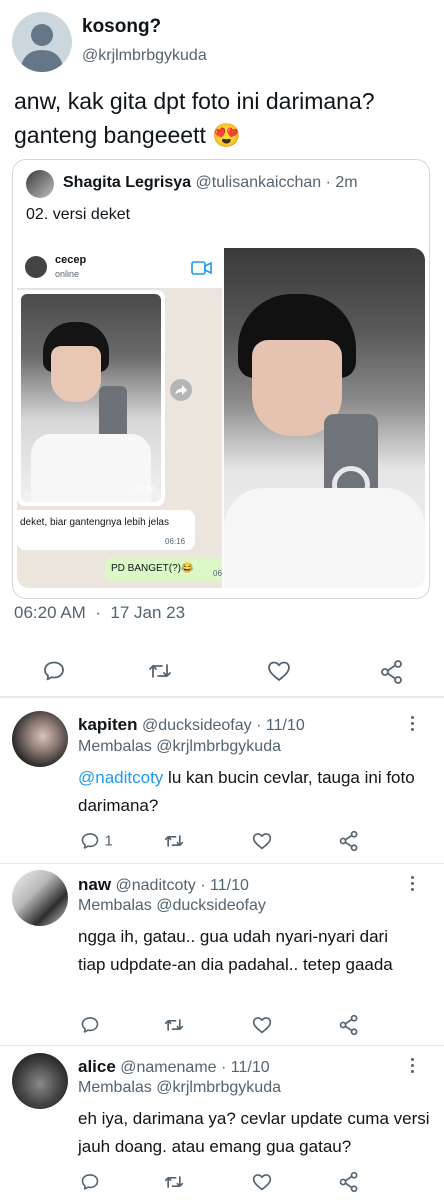 The image size is (444, 1200). I want to click on chat-contact-name: cecep, so click(71, 260).